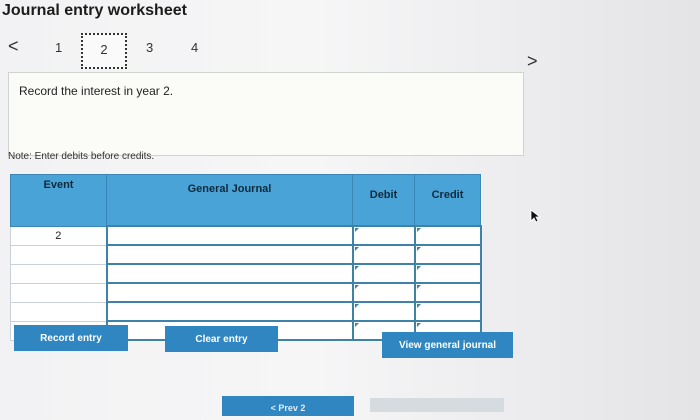 This screenshot has height=420, width=700. I want to click on event-column-header: Event, so click(58, 200).